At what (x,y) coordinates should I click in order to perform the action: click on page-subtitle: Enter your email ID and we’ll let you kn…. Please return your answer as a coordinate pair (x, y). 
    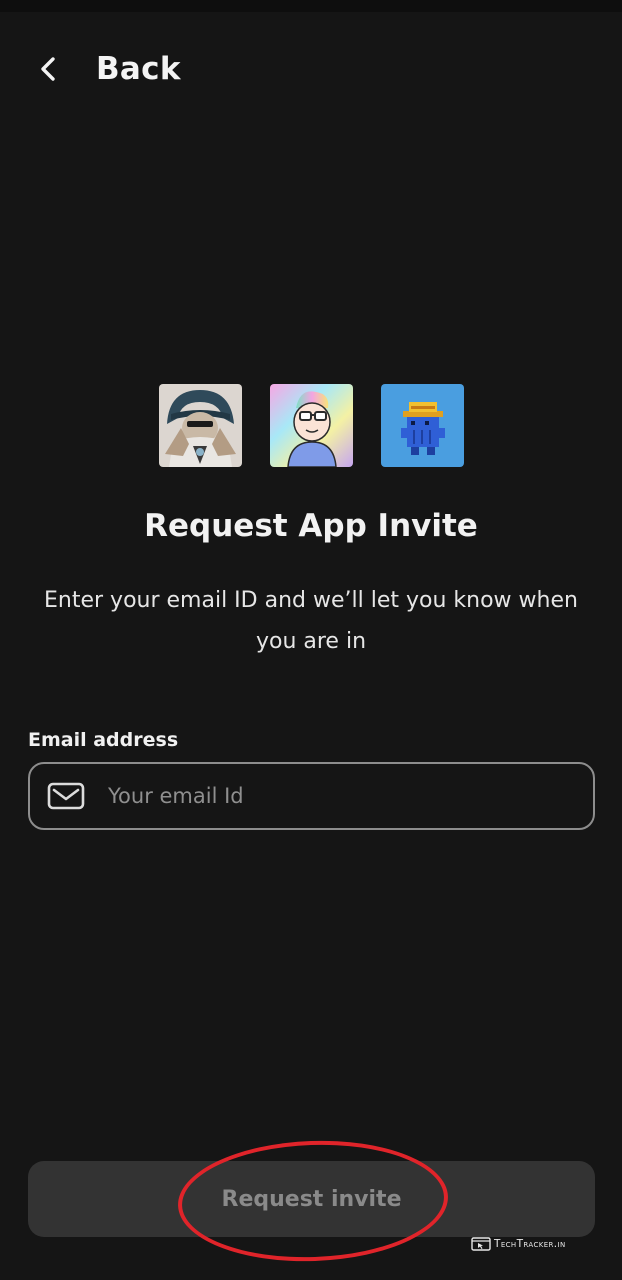
    Looking at the image, I should click on (311, 621).